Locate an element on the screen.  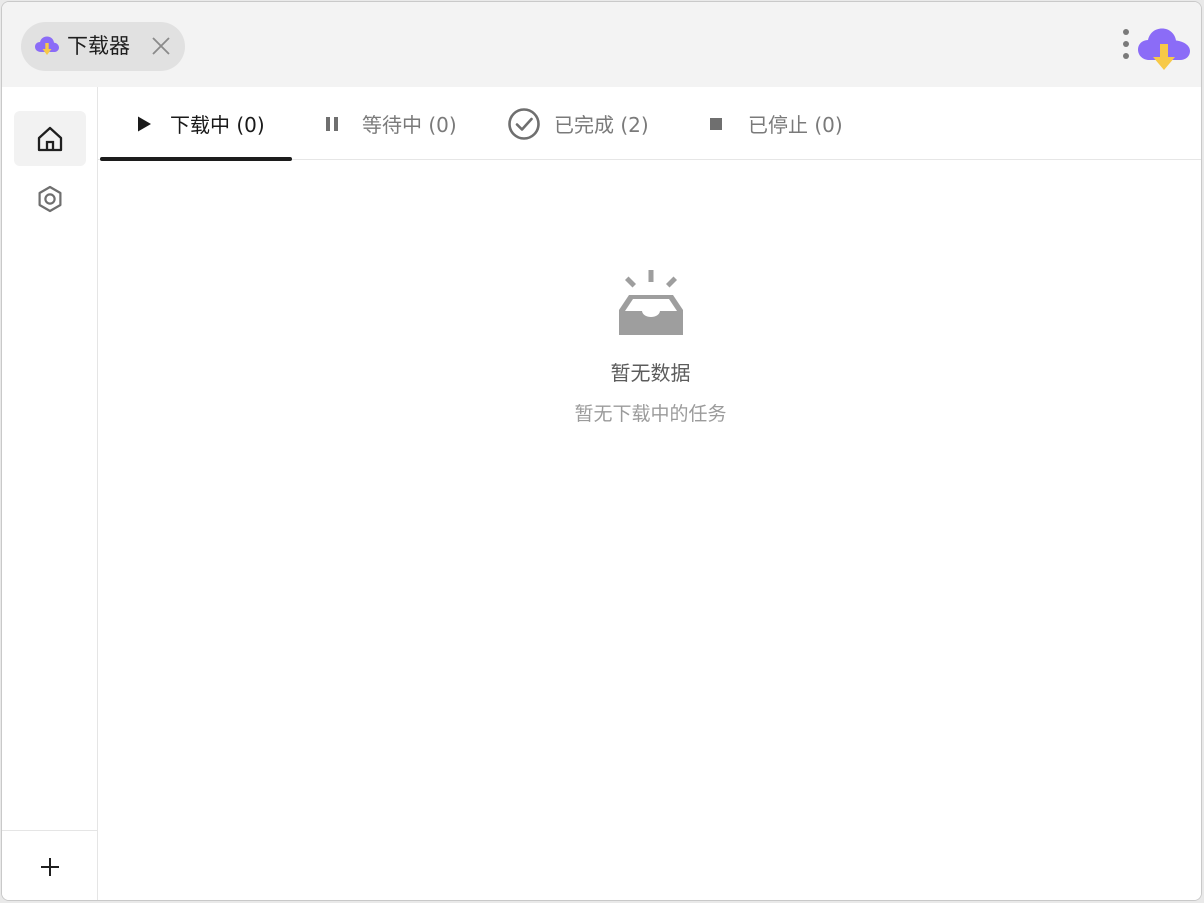
home-icon is located at coordinates (50, 138).